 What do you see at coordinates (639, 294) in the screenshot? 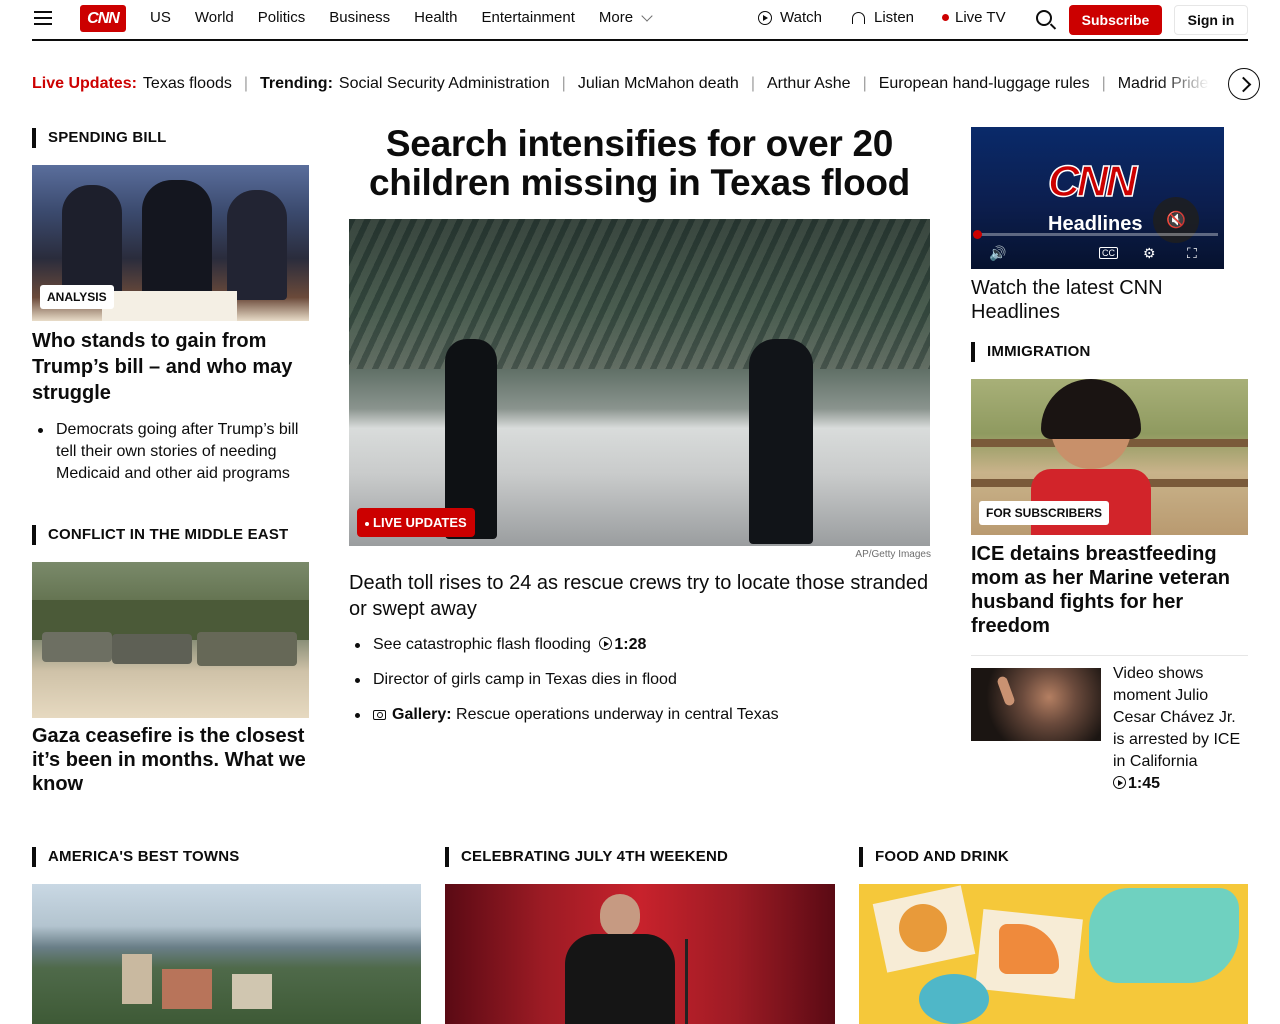
I see `photo-debris` at bounding box center [639, 294].